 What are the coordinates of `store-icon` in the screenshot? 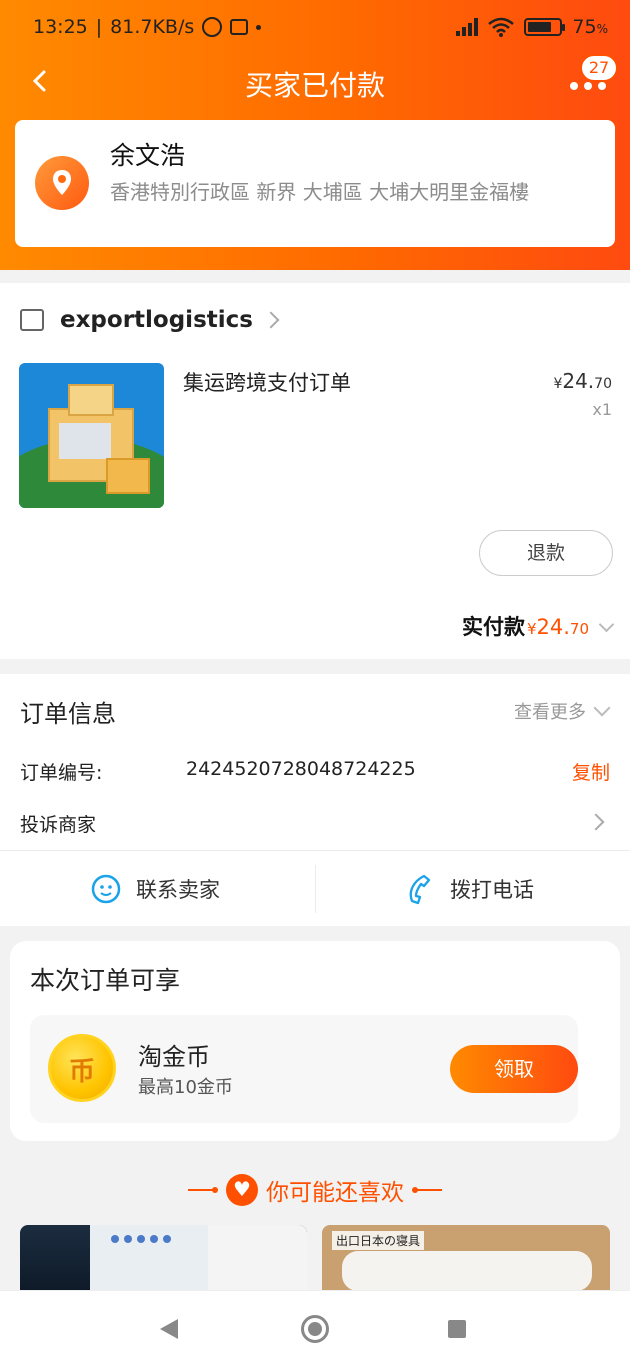 It's located at (32, 320).